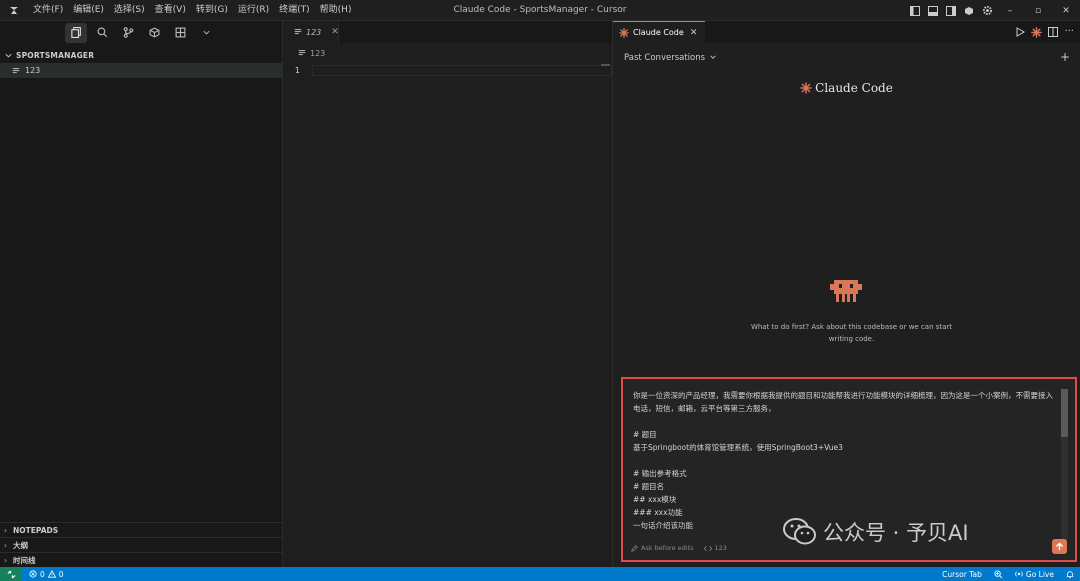 This screenshot has height=581, width=1080. I want to click on go-live-label: Go Live, so click(1039, 574).